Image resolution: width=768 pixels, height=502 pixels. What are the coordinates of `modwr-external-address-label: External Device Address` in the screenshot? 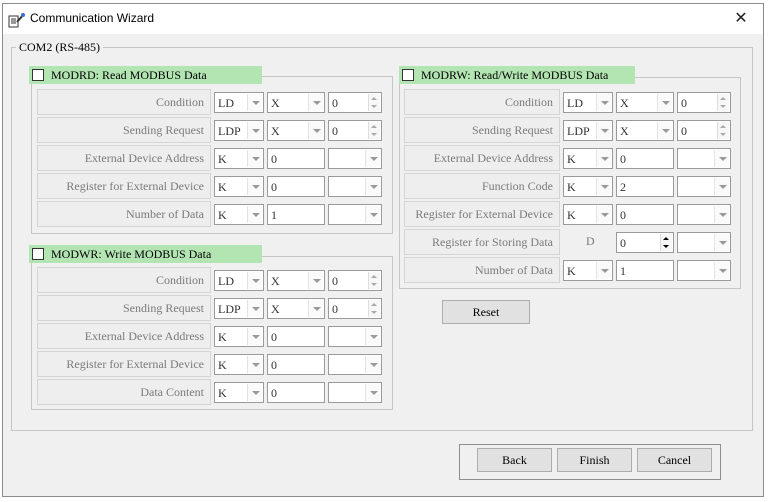 It's located at (124, 336).